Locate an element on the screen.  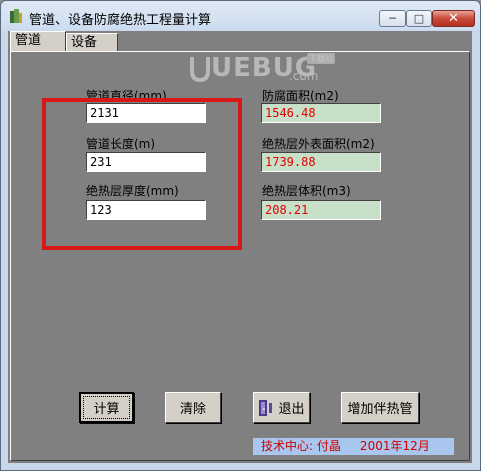
tab-equipment: 设备 is located at coordinates (92, 42).